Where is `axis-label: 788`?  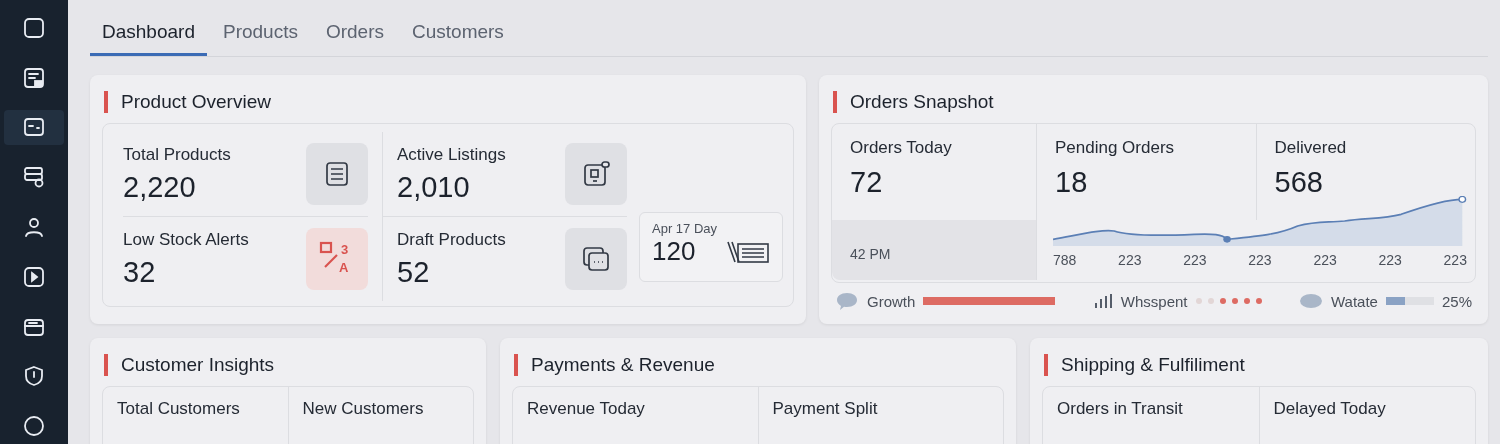
axis-label: 788 is located at coordinates (1065, 260).